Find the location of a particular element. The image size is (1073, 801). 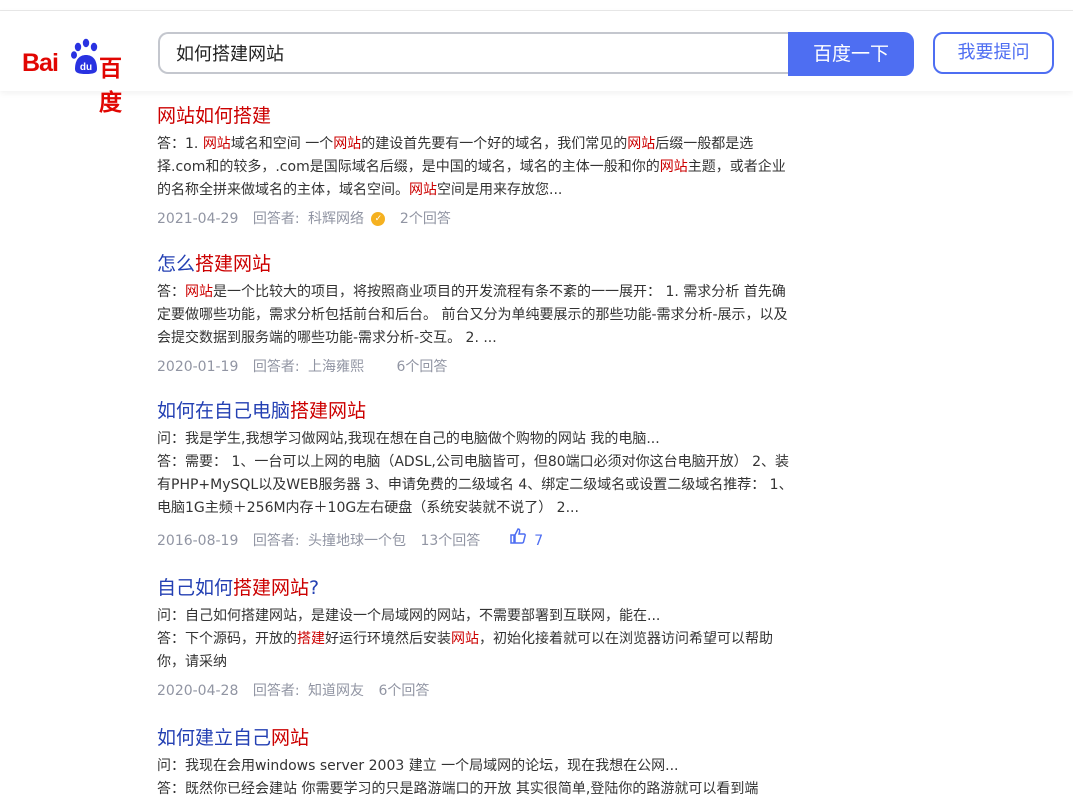

like-count: 7 is located at coordinates (539, 541).